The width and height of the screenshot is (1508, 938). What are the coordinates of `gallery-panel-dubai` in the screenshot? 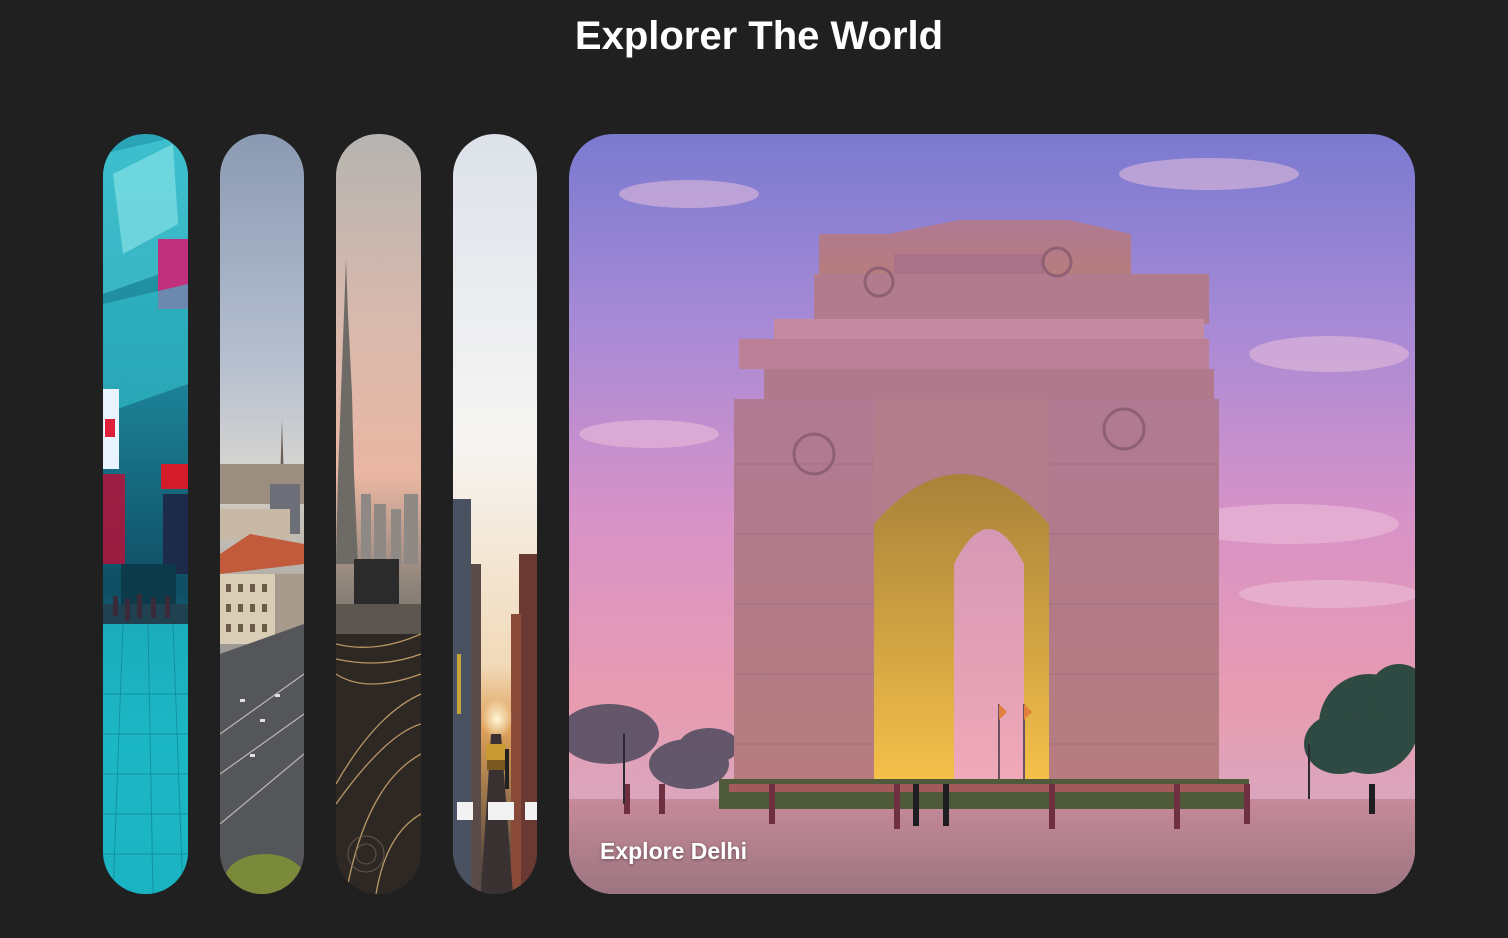 It's located at (378, 514).